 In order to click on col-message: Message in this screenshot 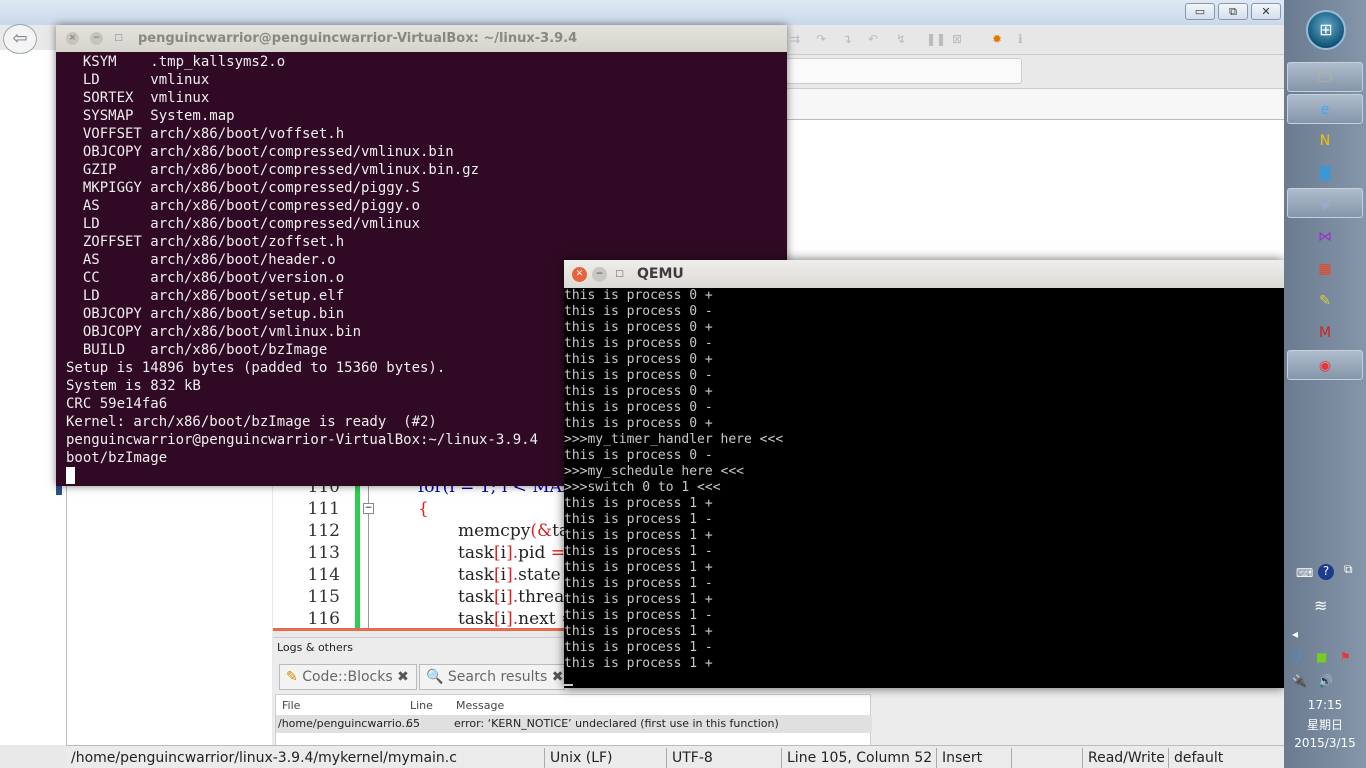, I will do `click(480, 705)`.